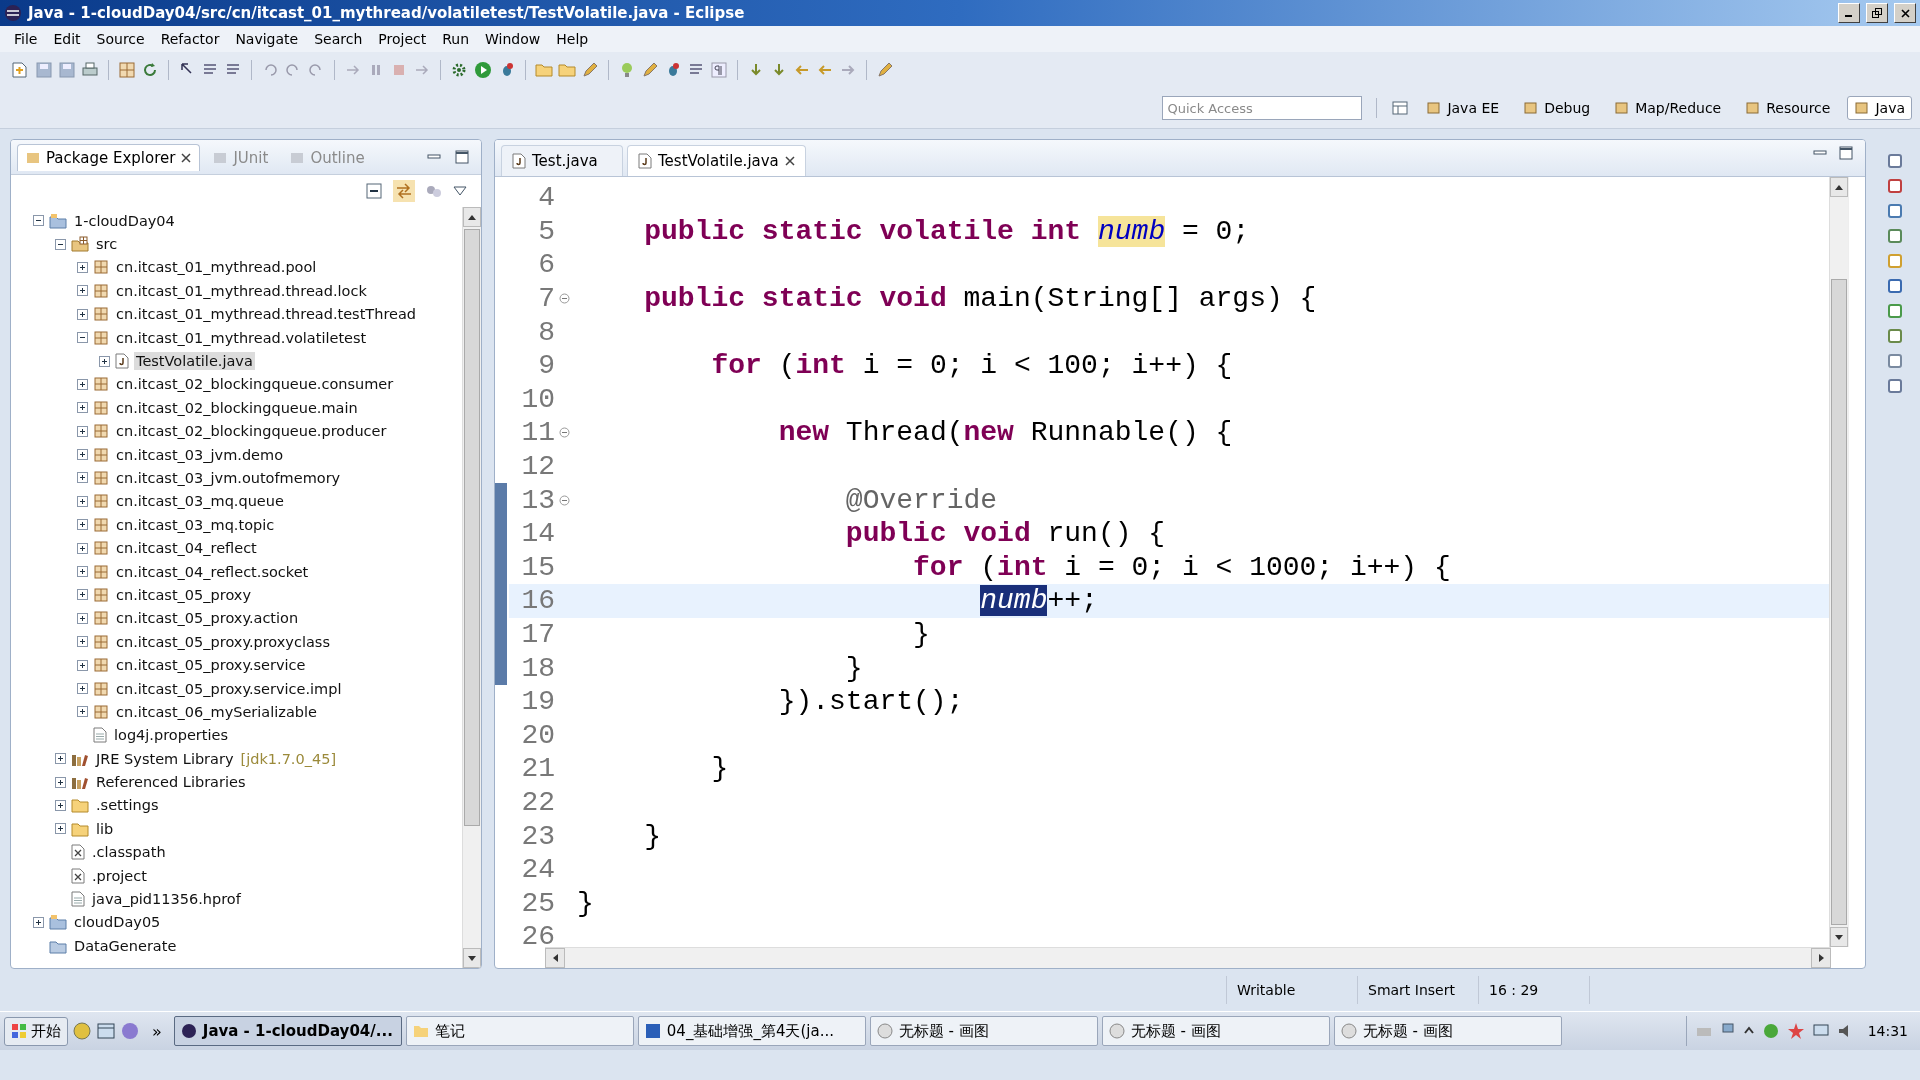  Describe the element at coordinates (338, 39) in the screenshot. I see `menu-item: Search` at that location.